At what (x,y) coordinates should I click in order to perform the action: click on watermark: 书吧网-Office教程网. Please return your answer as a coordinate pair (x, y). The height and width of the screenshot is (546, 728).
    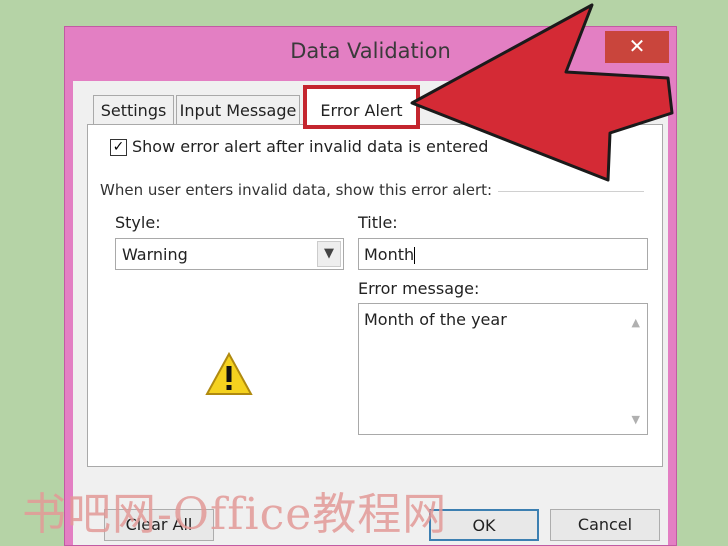
    Looking at the image, I should click on (235, 514).